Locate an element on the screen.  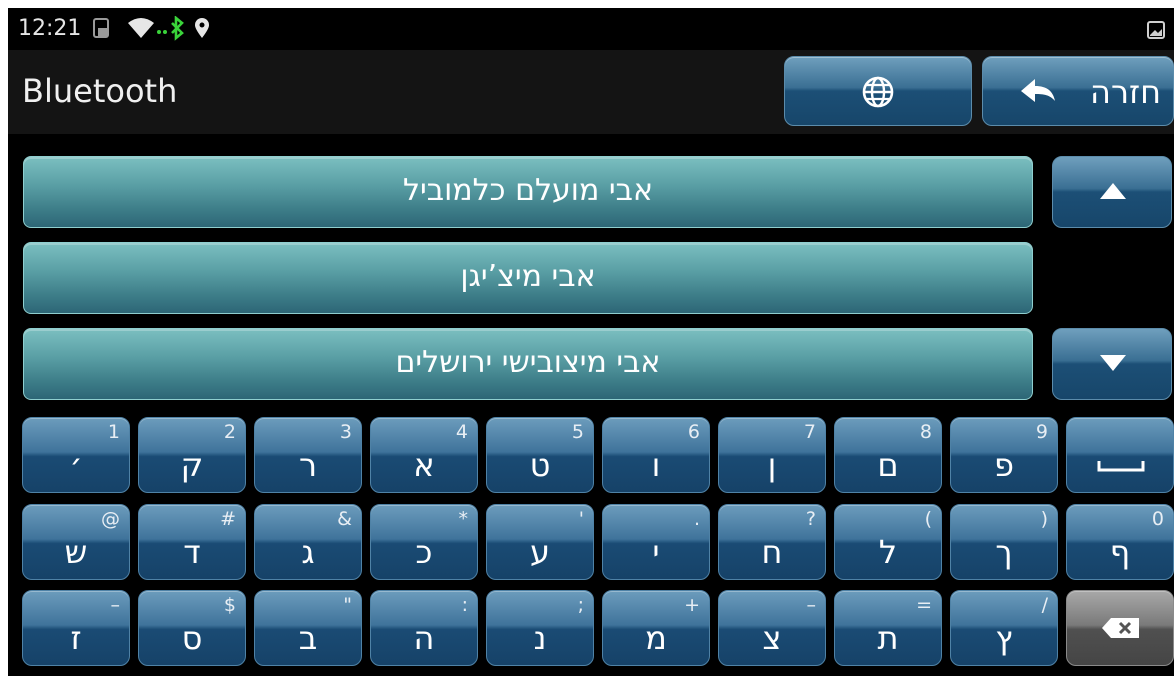
key-label: ו is located at coordinates (656, 465).